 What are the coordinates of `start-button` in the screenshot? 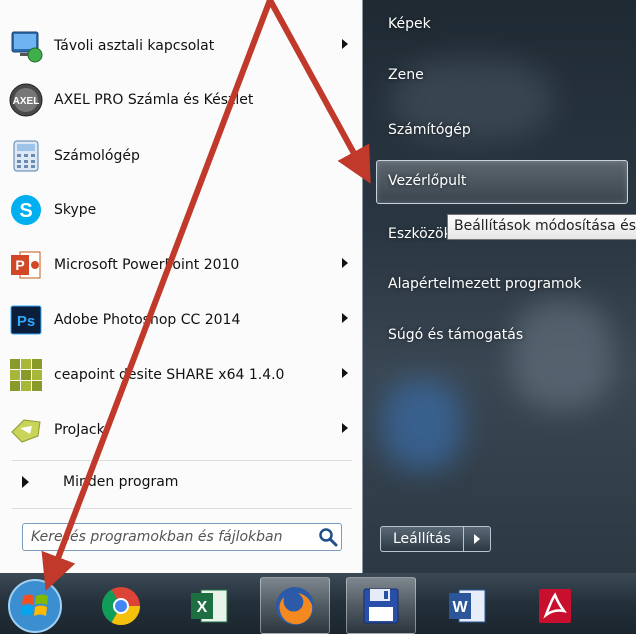 It's located at (35, 605).